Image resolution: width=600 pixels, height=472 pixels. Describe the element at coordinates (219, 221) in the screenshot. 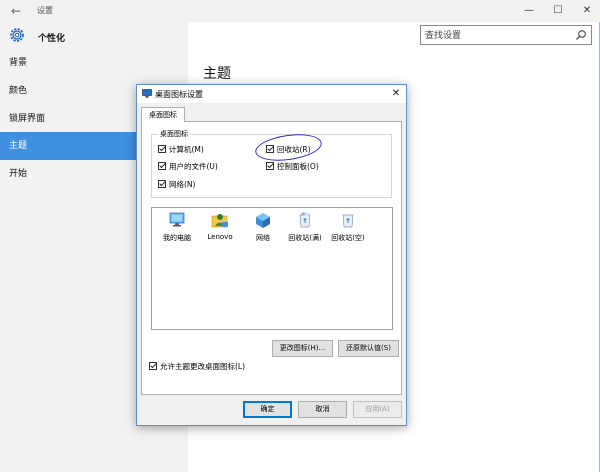

I see `user-folder-icon` at that location.